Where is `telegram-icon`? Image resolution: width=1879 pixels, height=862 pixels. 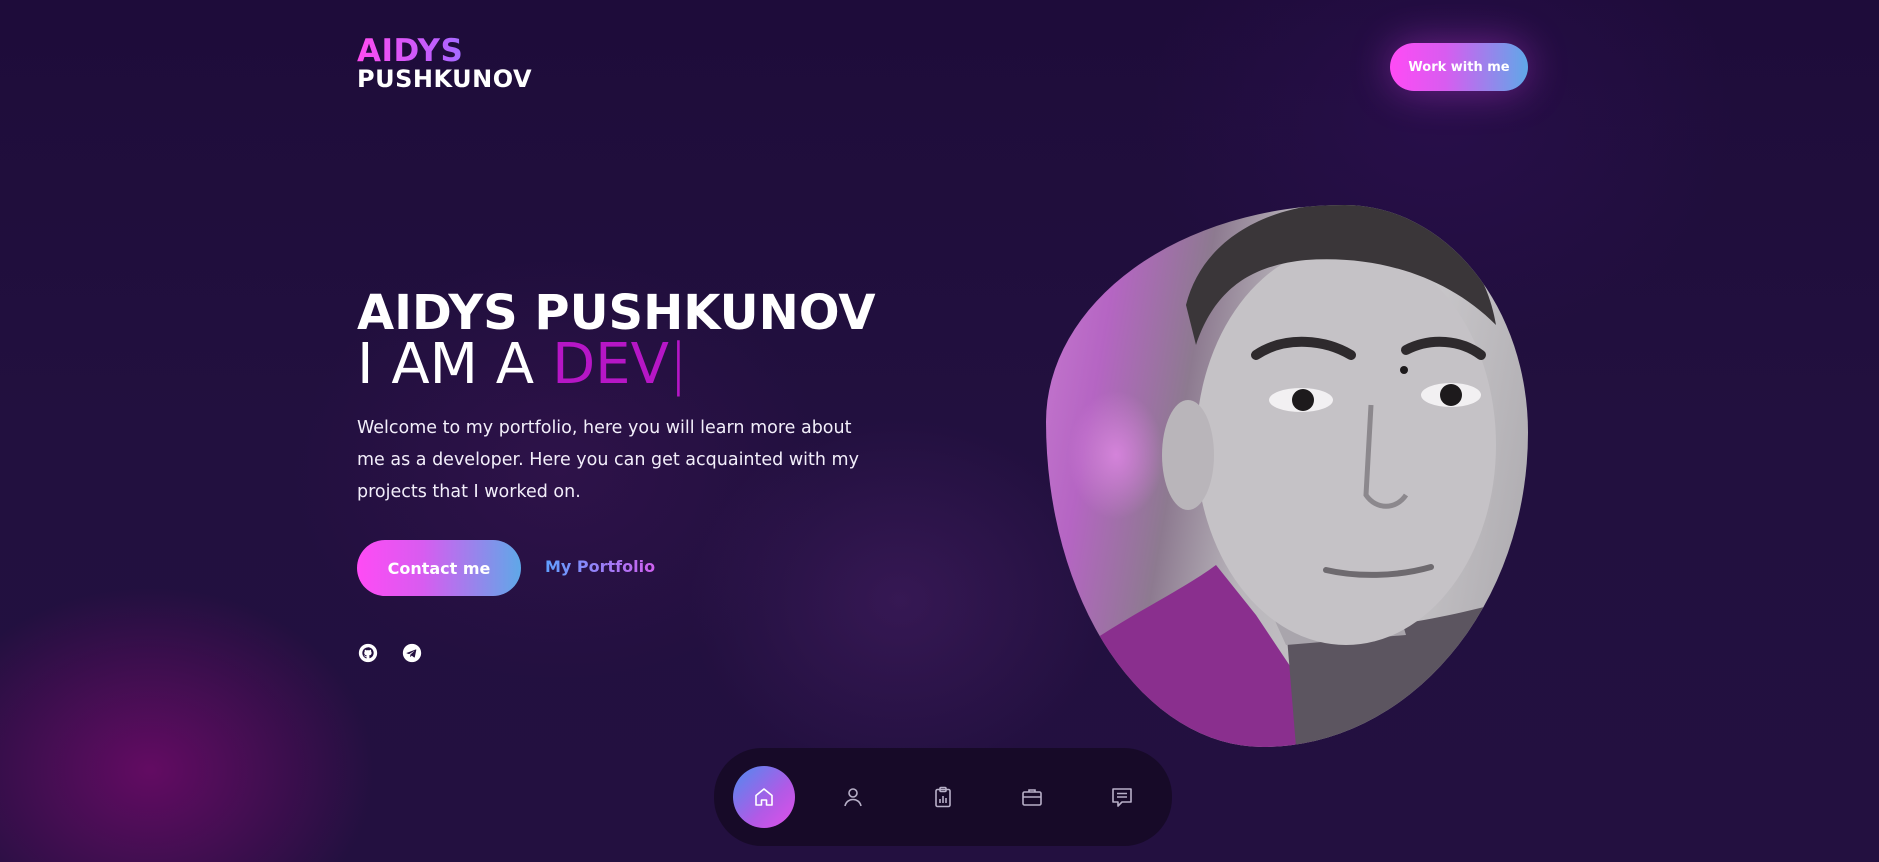 telegram-icon is located at coordinates (412, 653).